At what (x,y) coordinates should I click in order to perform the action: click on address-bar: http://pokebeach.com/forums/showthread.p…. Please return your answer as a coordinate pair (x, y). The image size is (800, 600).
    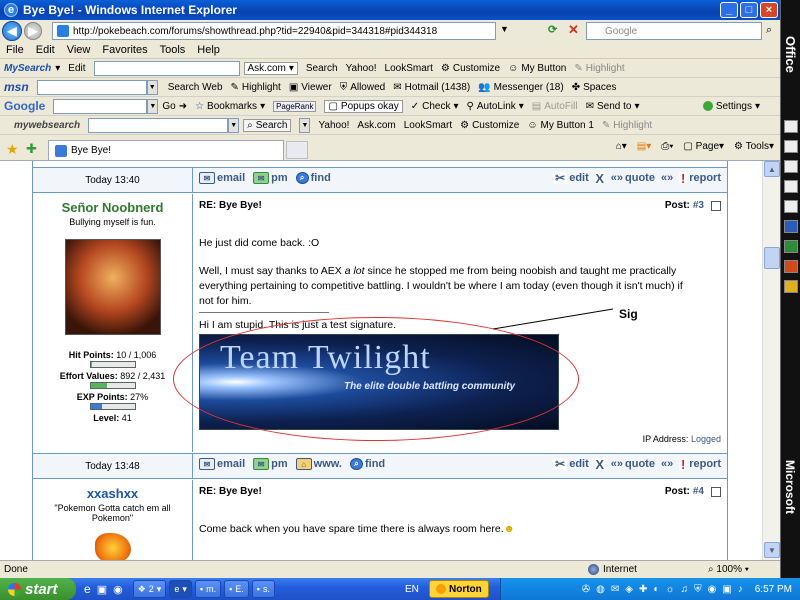
    Looking at the image, I should click on (274, 31).